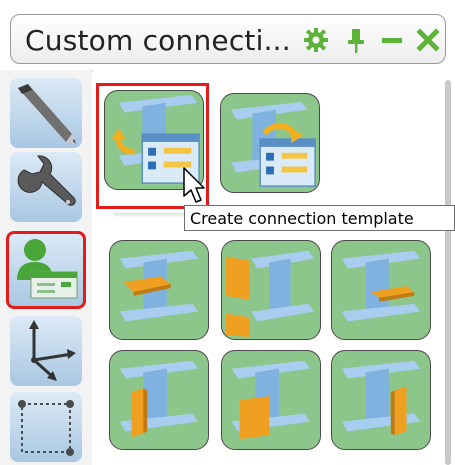 Image resolution: width=455 pixels, height=465 pixels. I want to click on sidebar-item-user-component, so click(46, 270).